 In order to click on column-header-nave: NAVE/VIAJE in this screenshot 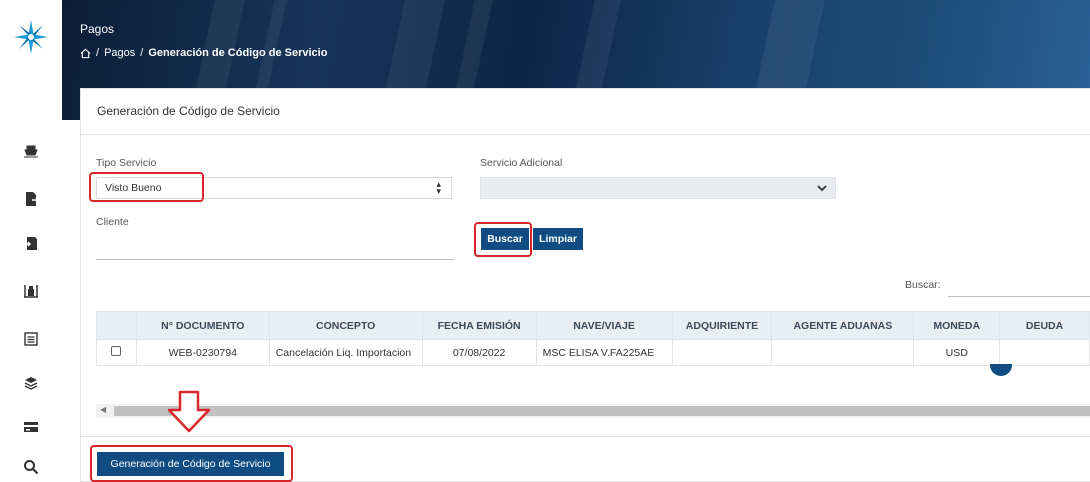, I will do `click(604, 325)`.